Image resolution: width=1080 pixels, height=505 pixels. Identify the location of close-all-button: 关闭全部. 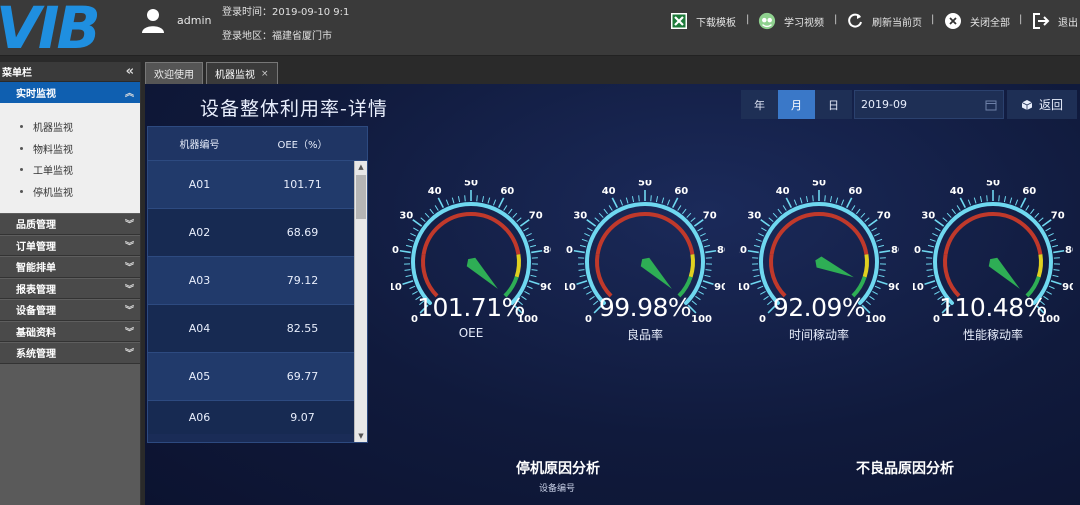
(977, 21).